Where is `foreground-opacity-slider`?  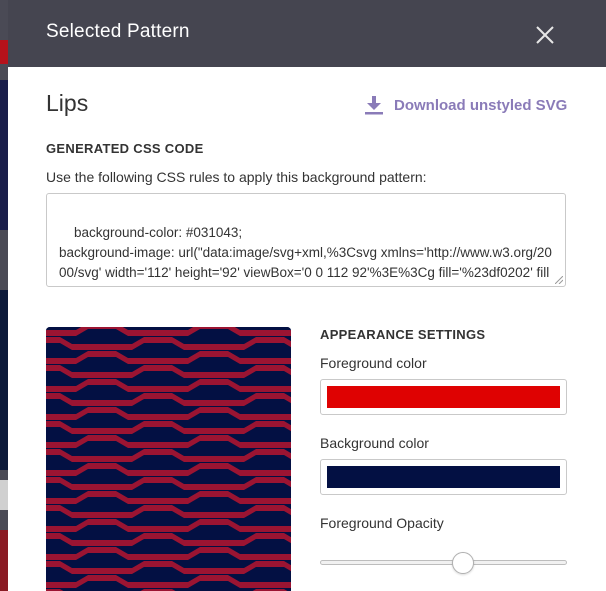
foreground-opacity-slider is located at coordinates (443, 563).